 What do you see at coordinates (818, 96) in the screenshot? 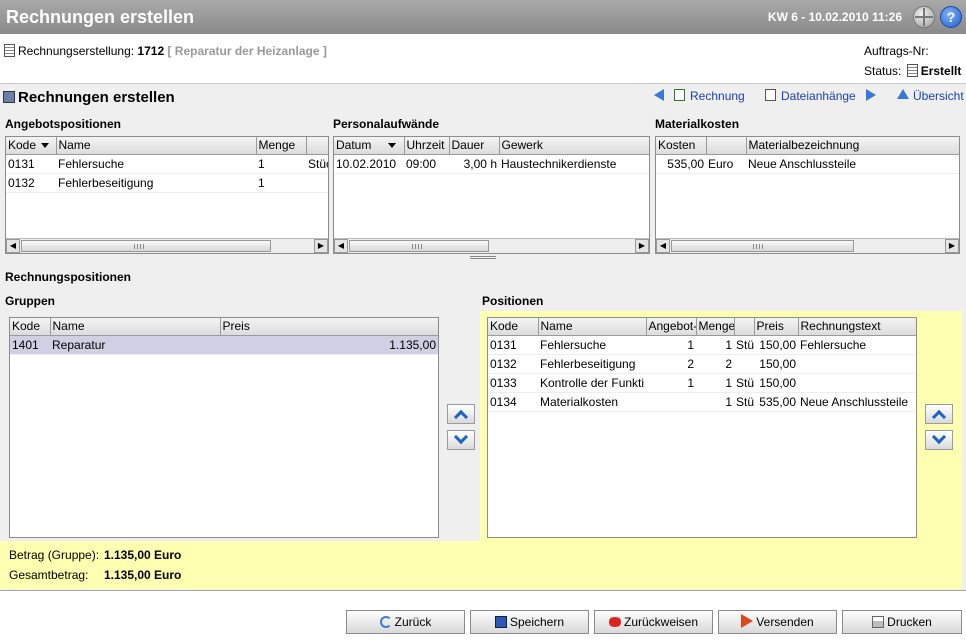
I see `attachments-link: Dateianhänge` at bounding box center [818, 96].